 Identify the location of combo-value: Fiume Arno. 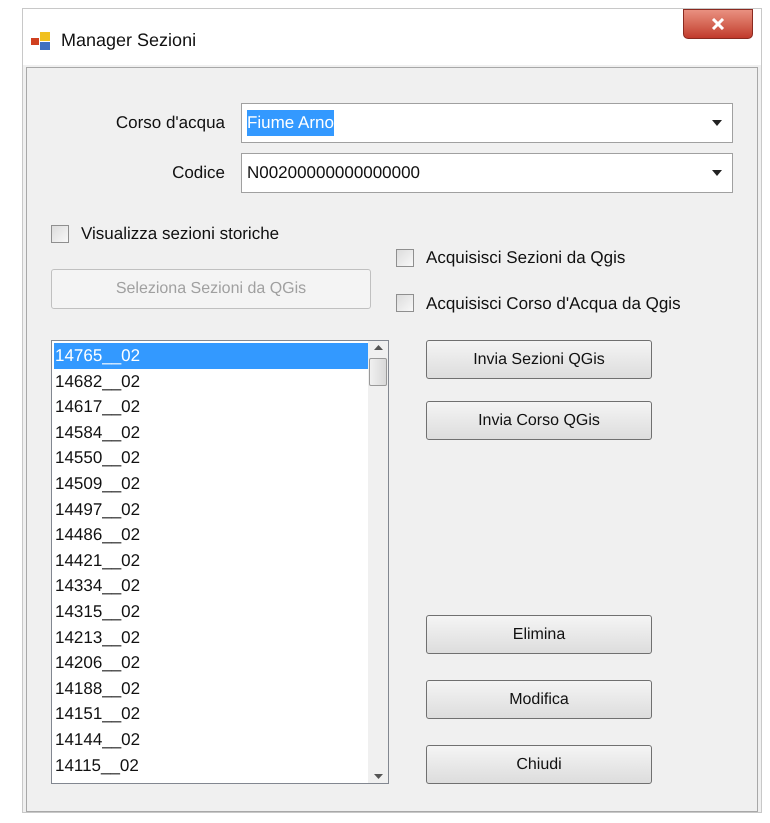
(290, 123).